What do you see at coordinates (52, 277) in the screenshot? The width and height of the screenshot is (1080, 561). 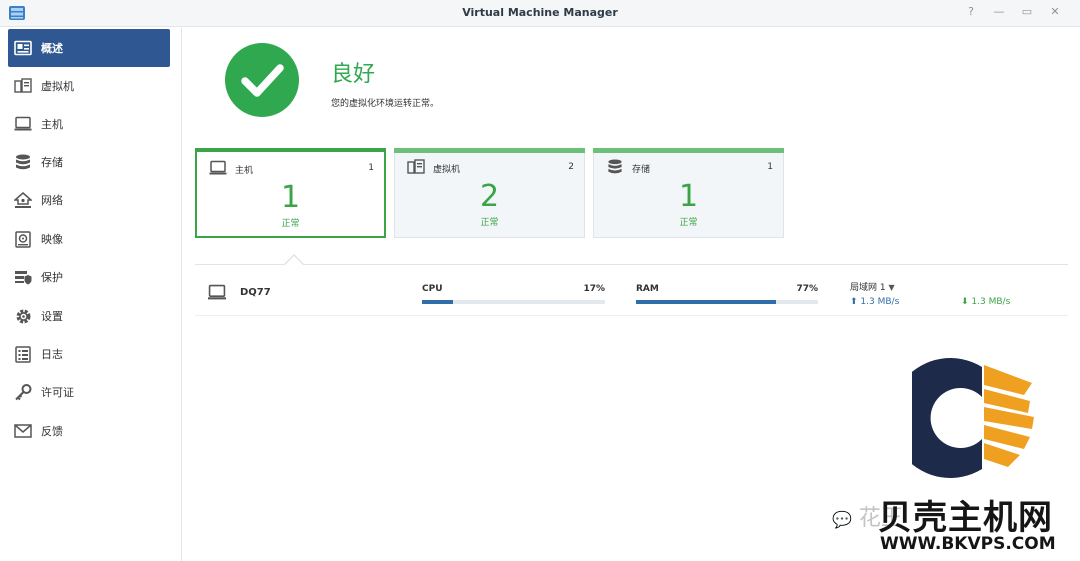 I see `sidebar-item-label: 保护` at bounding box center [52, 277].